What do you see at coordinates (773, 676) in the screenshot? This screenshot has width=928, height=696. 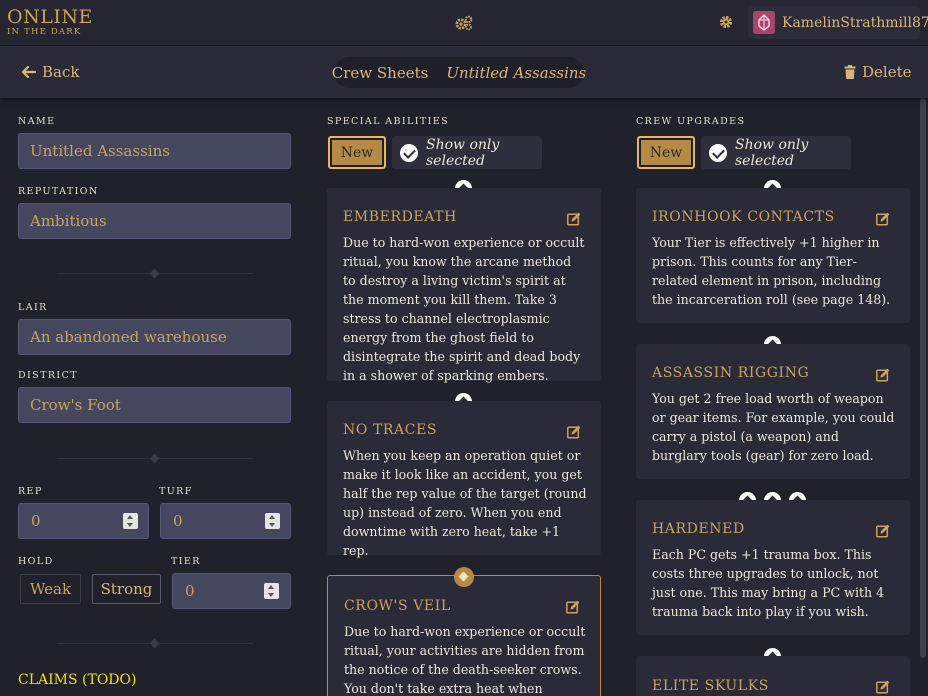 I see `upgrade-card: ELITE SKULKS` at bounding box center [773, 676].